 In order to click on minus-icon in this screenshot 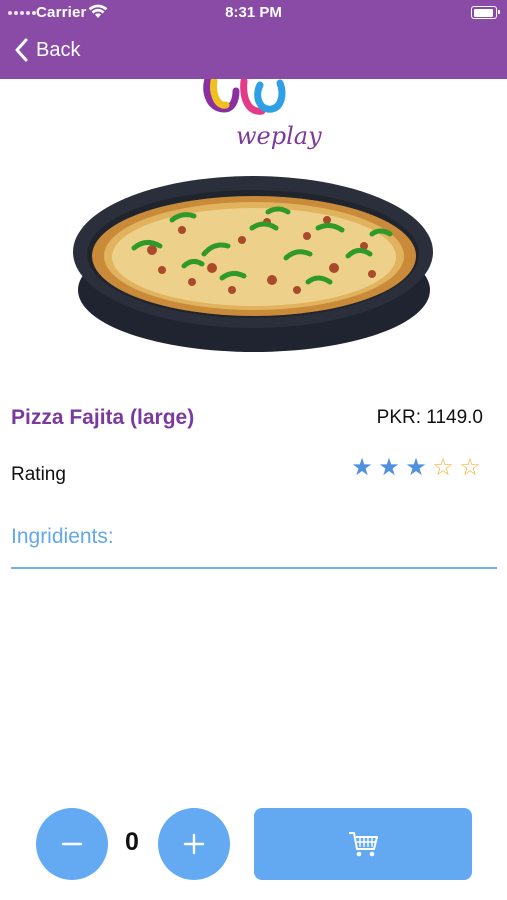, I will do `click(72, 844)`.